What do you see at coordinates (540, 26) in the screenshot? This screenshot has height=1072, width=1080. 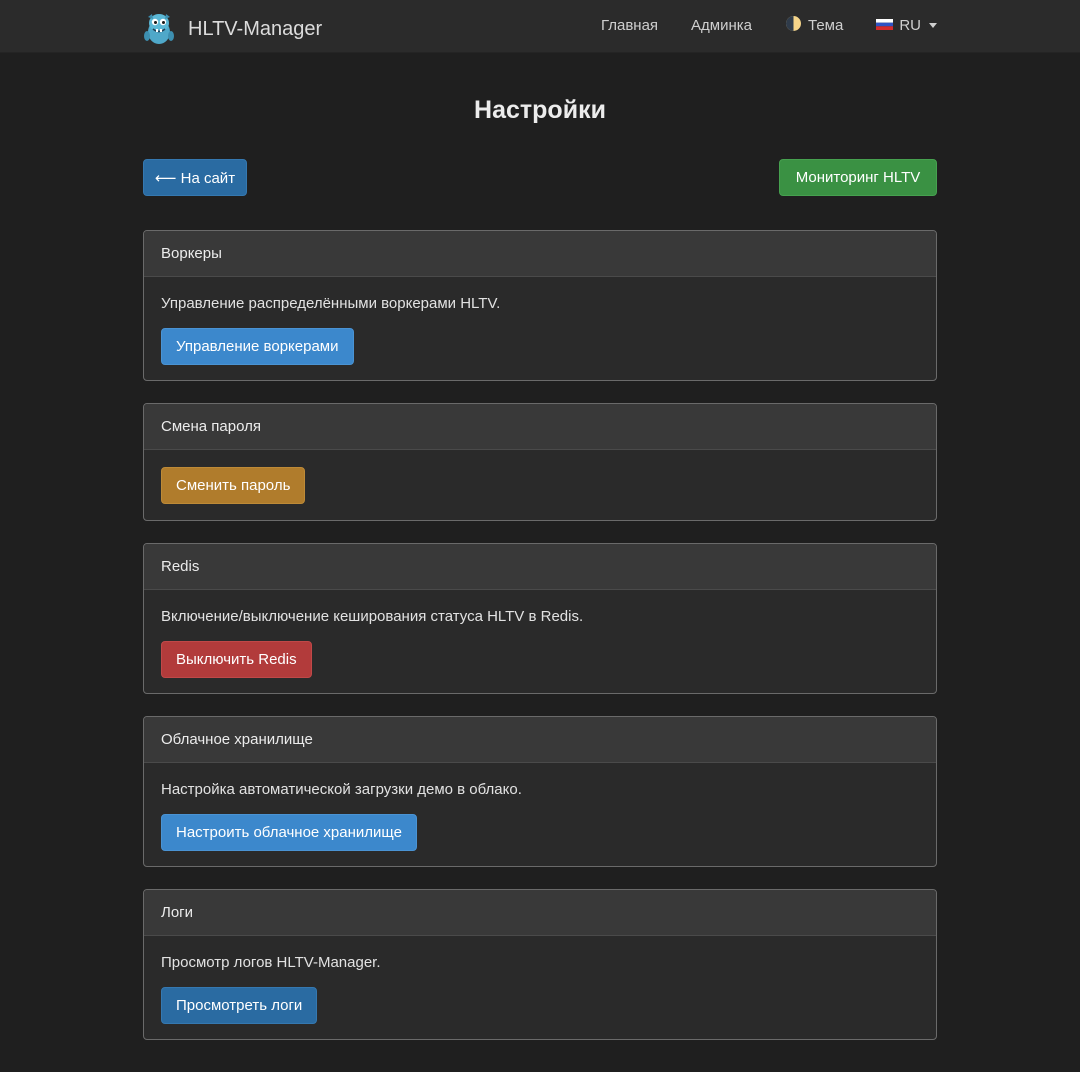 I see `navbar: HLTV-Manager Главная Админка Тема RU` at bounding box center [540, 26].